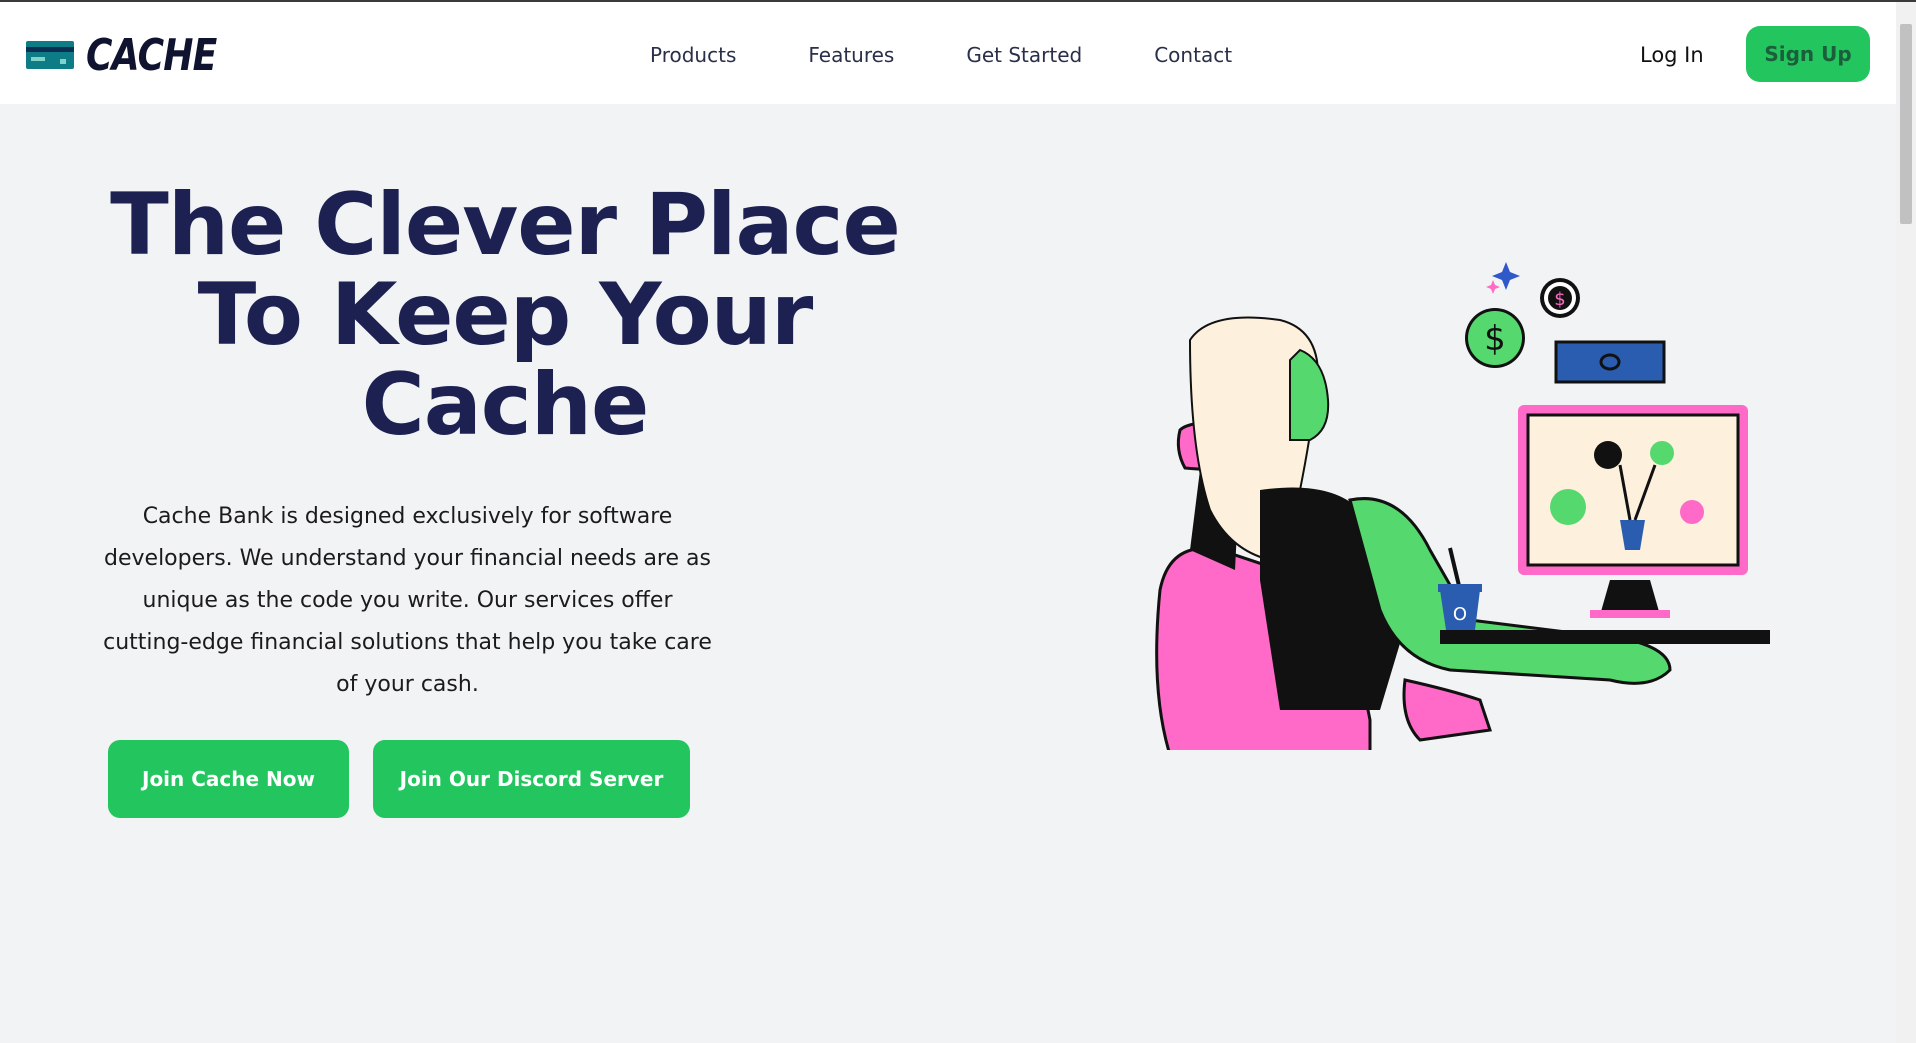 The width and height of the screenshot is (1916, 1043). I want to click on nav-contact: Contact, so click(1193, 55).